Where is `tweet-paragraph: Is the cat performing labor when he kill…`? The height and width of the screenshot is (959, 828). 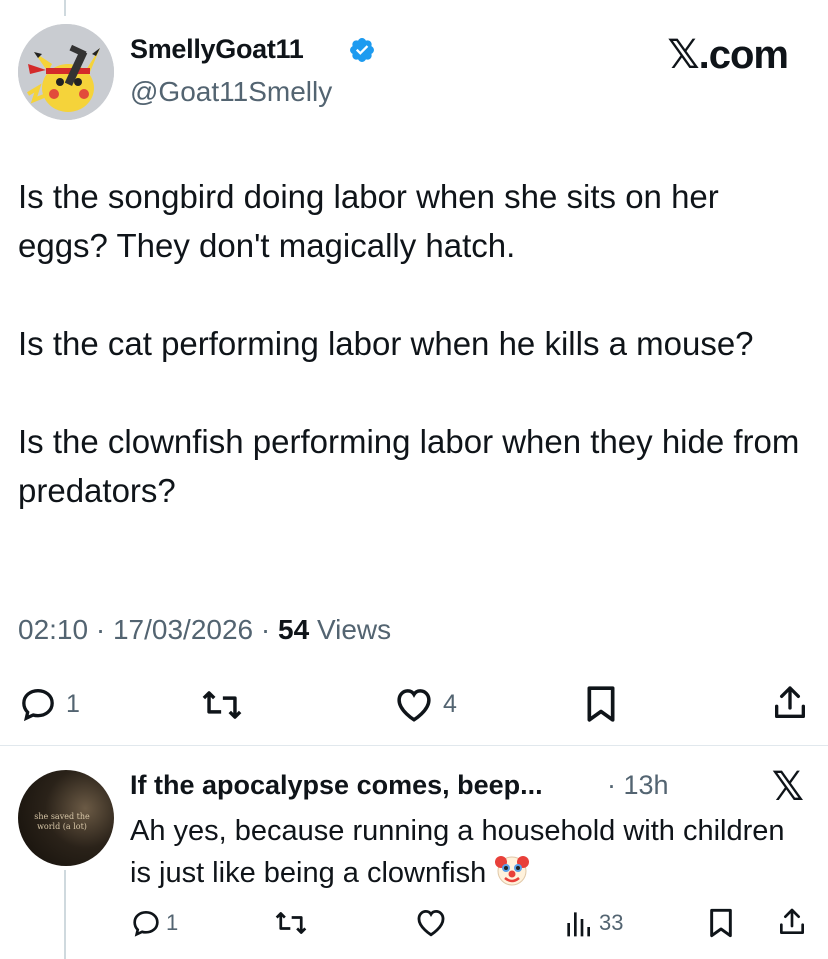 tweet-paragraph: Is the cat performing labor when he kill… is located at coordinates (386, 343).